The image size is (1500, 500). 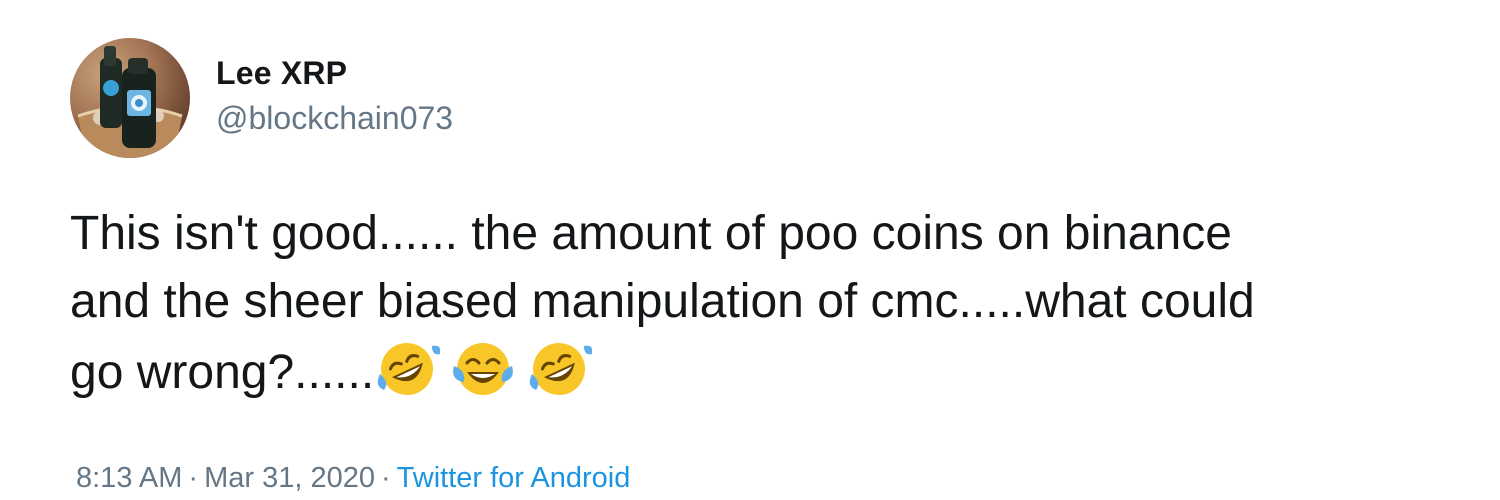 I want to click on author-name: Lee XRP, so click(x=281, y=73).